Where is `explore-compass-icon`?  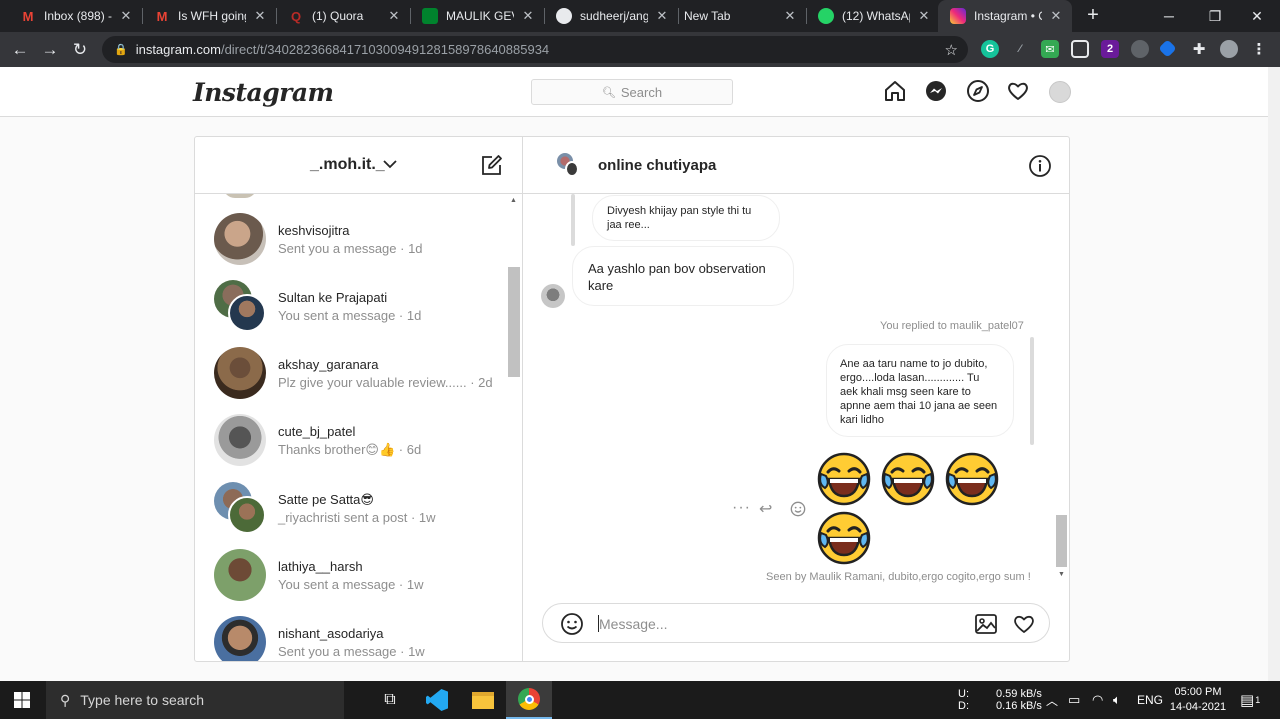 explore-compass-icon is located at coordinates (978, 91).